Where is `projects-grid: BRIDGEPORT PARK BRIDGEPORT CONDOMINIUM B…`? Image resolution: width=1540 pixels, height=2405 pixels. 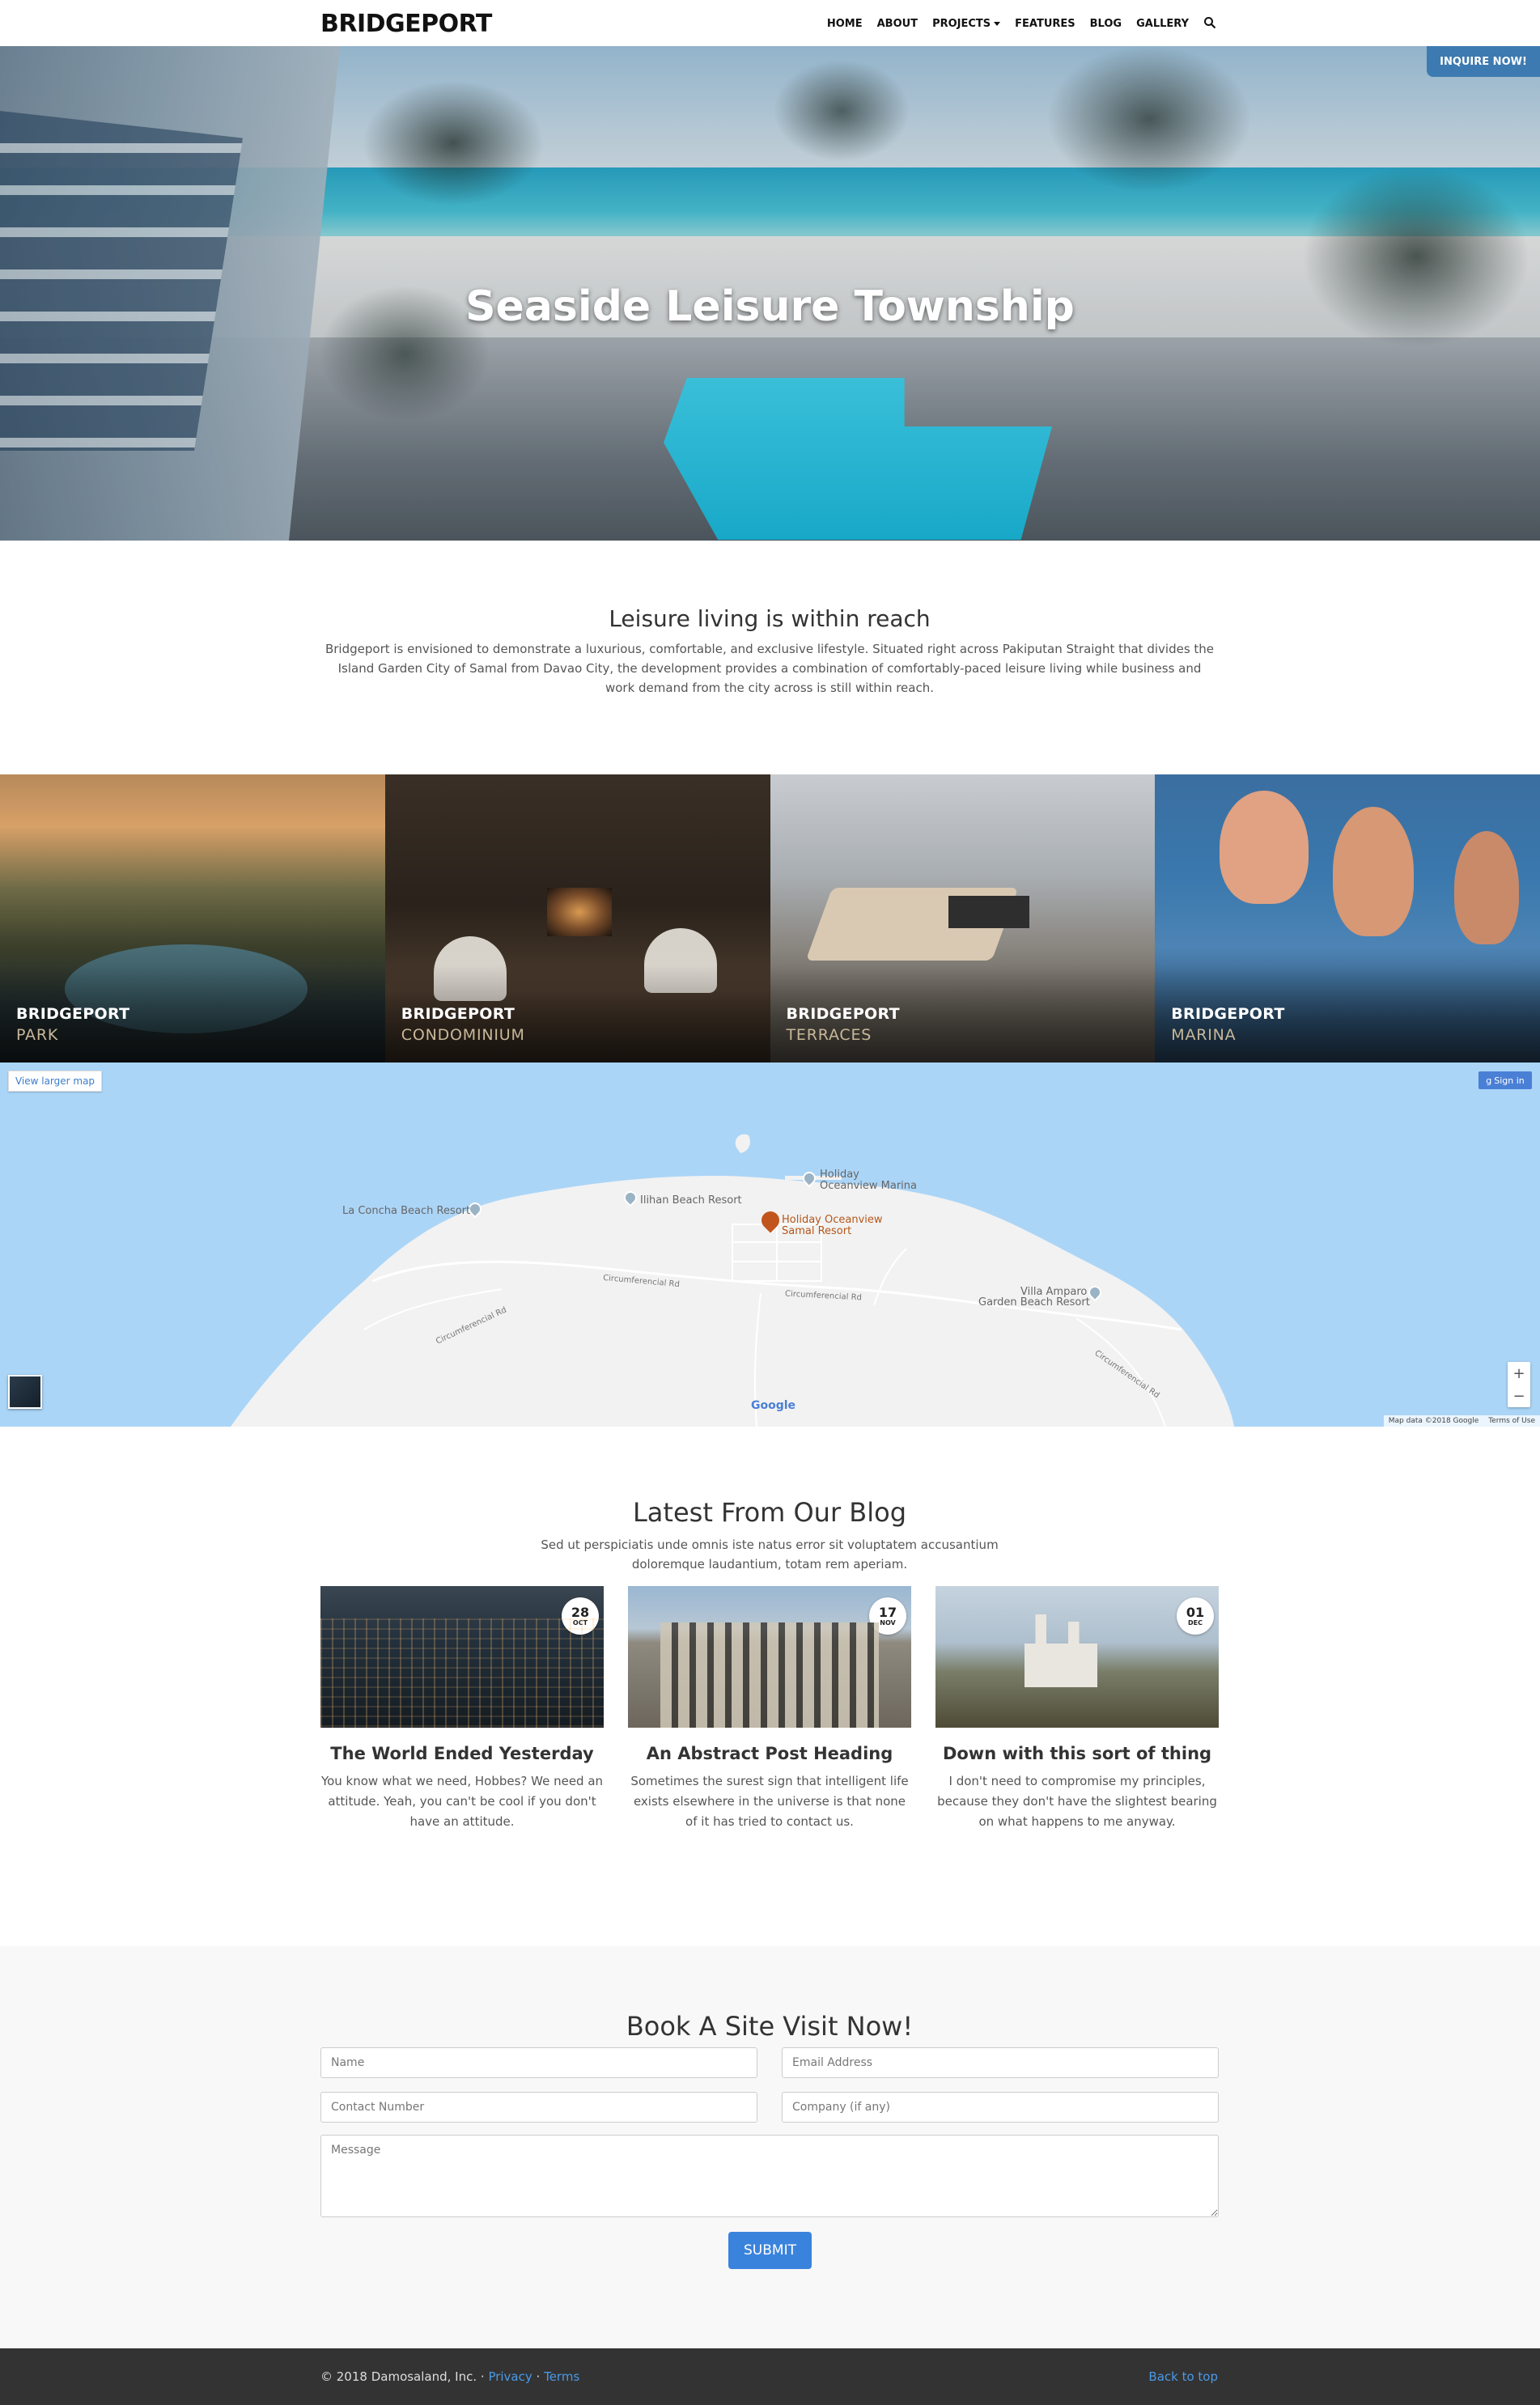 projects-grid: BRIDGEPORT PARK BRIDGEPORT CONDOMINIUM B… is located at coordinates (770, 918).